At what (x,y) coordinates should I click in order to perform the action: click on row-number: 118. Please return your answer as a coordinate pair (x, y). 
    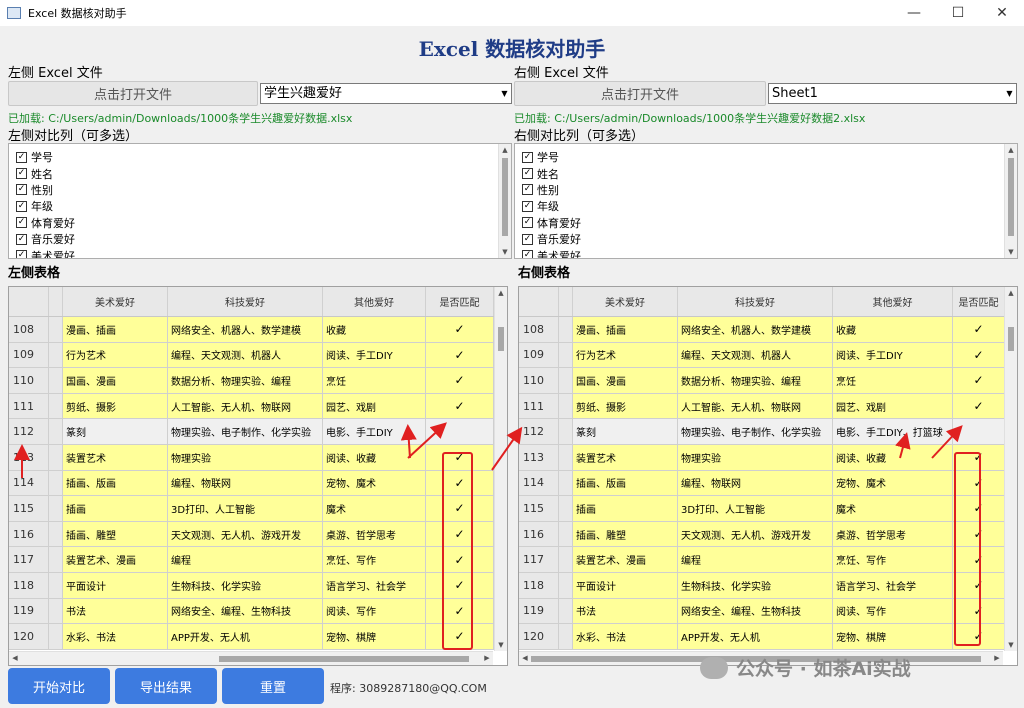
    Looking at the image, I should click on (29, 585).